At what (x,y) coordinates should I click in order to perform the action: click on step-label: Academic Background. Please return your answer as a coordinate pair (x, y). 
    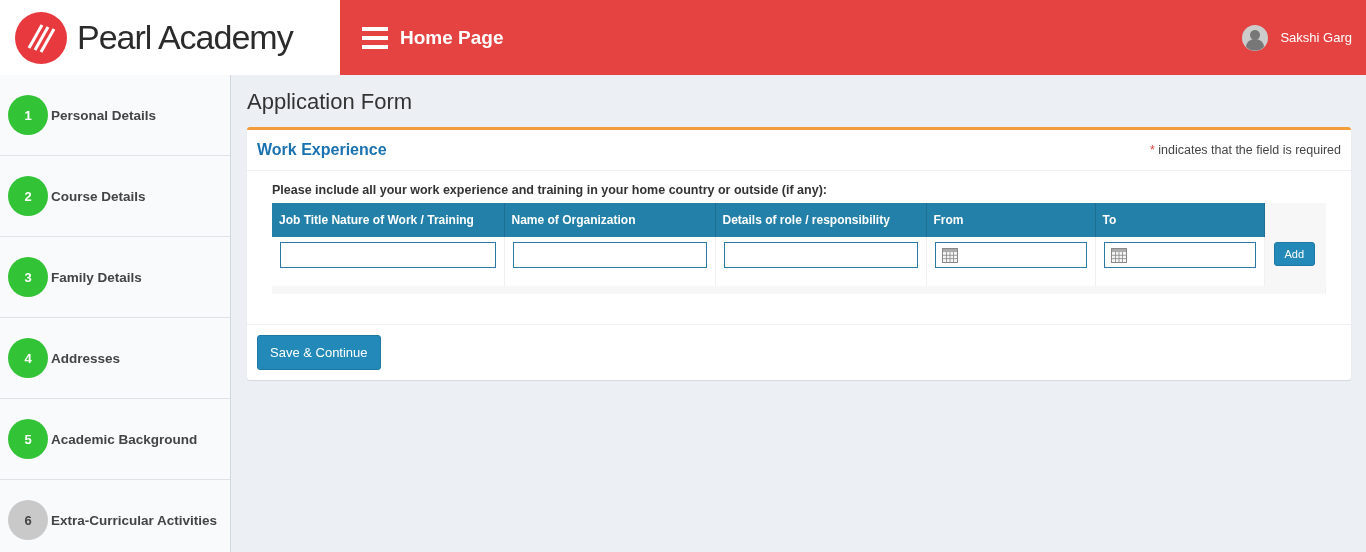
    Looking at the image, I should click on (124, 439).